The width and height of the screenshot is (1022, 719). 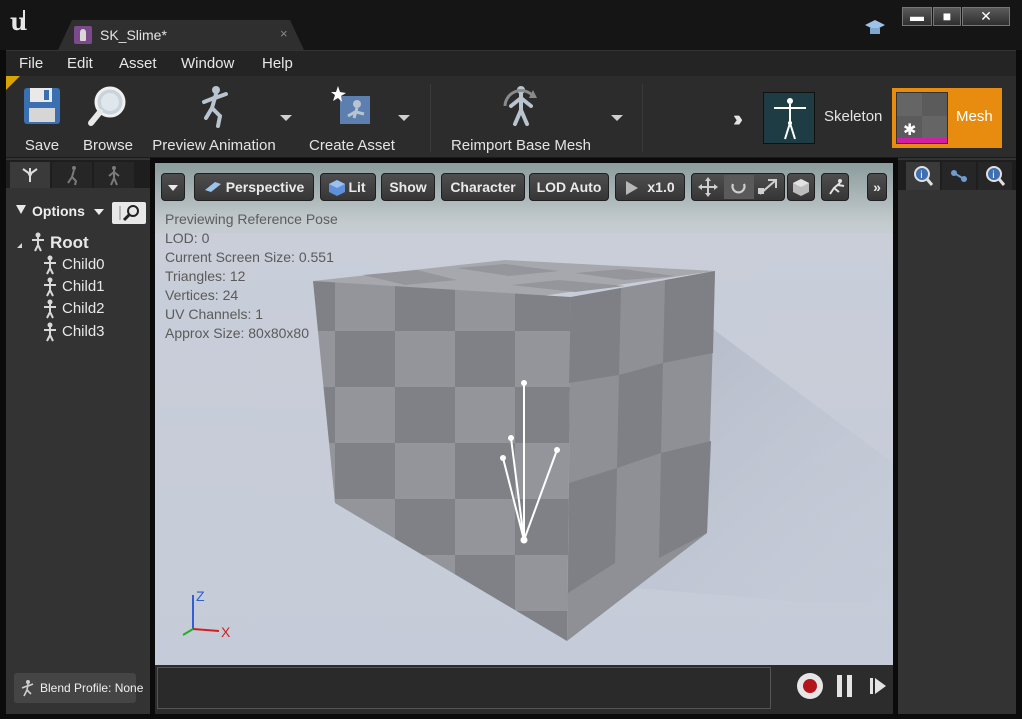 I want to click on tab-asset-details: i, so click(x=995, y=176).